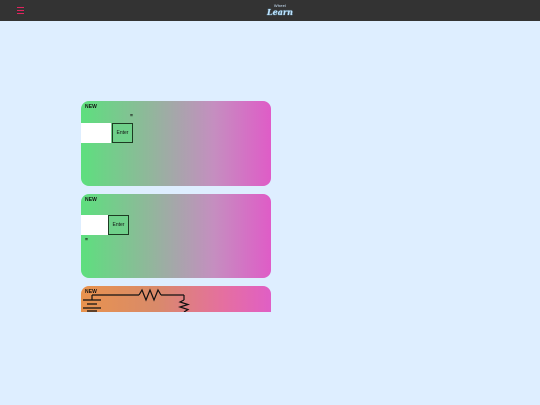 Image resolution: width=540 pixels, height=405 pixels. I want to click on app-logo: Wheel Learn, so click(280, 11).